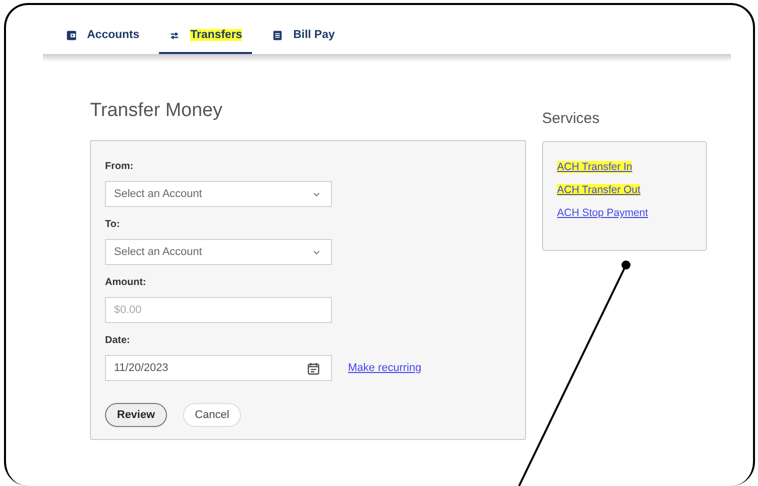  I want to click on calendar-icon, so click(313, 368).